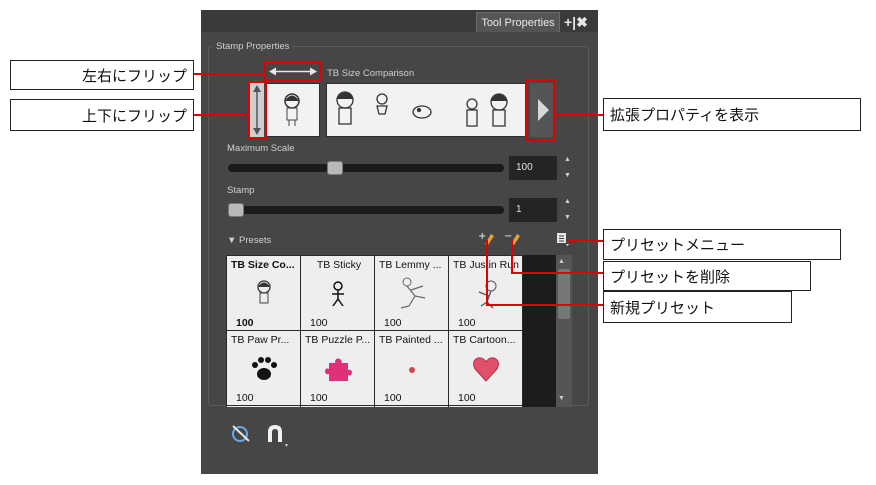 The image size is (876, 485). I want to click on pressure-icon, so click(241, 433).